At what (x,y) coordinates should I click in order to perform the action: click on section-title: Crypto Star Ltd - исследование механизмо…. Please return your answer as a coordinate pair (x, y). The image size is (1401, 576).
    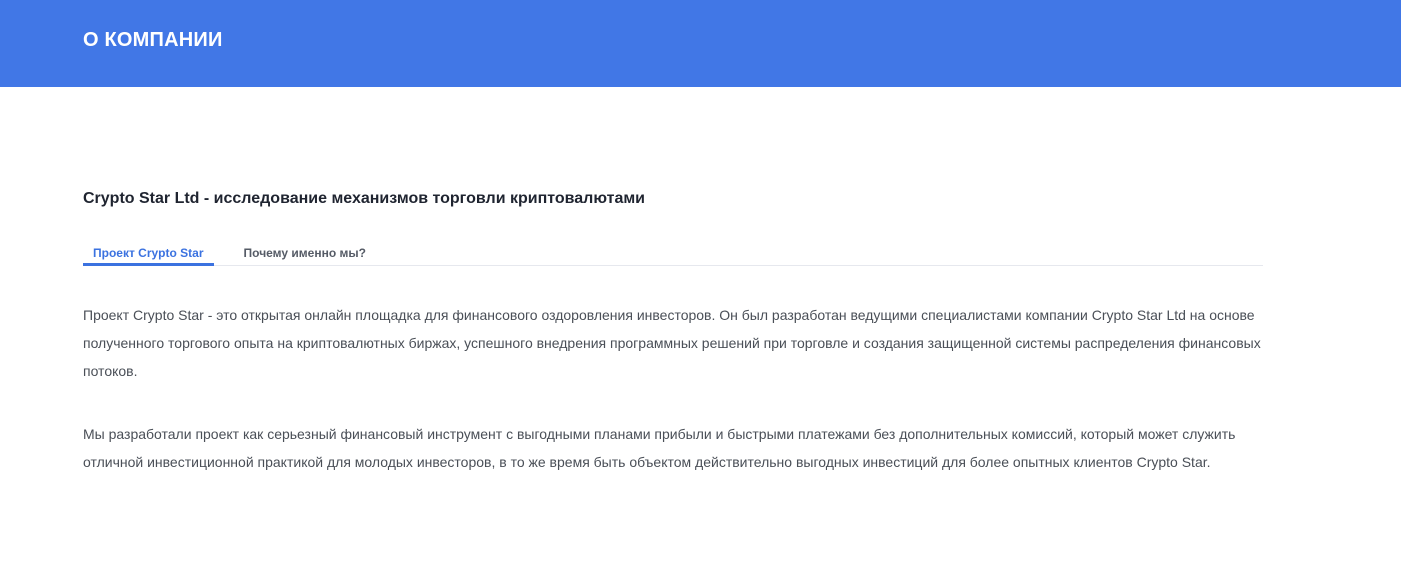
    Looking at the image, I should click on (364, 198).